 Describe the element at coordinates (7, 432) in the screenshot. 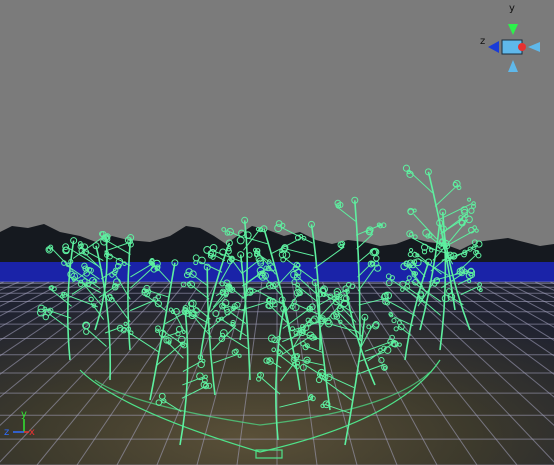

I see `triad-z-label: z` at that location.